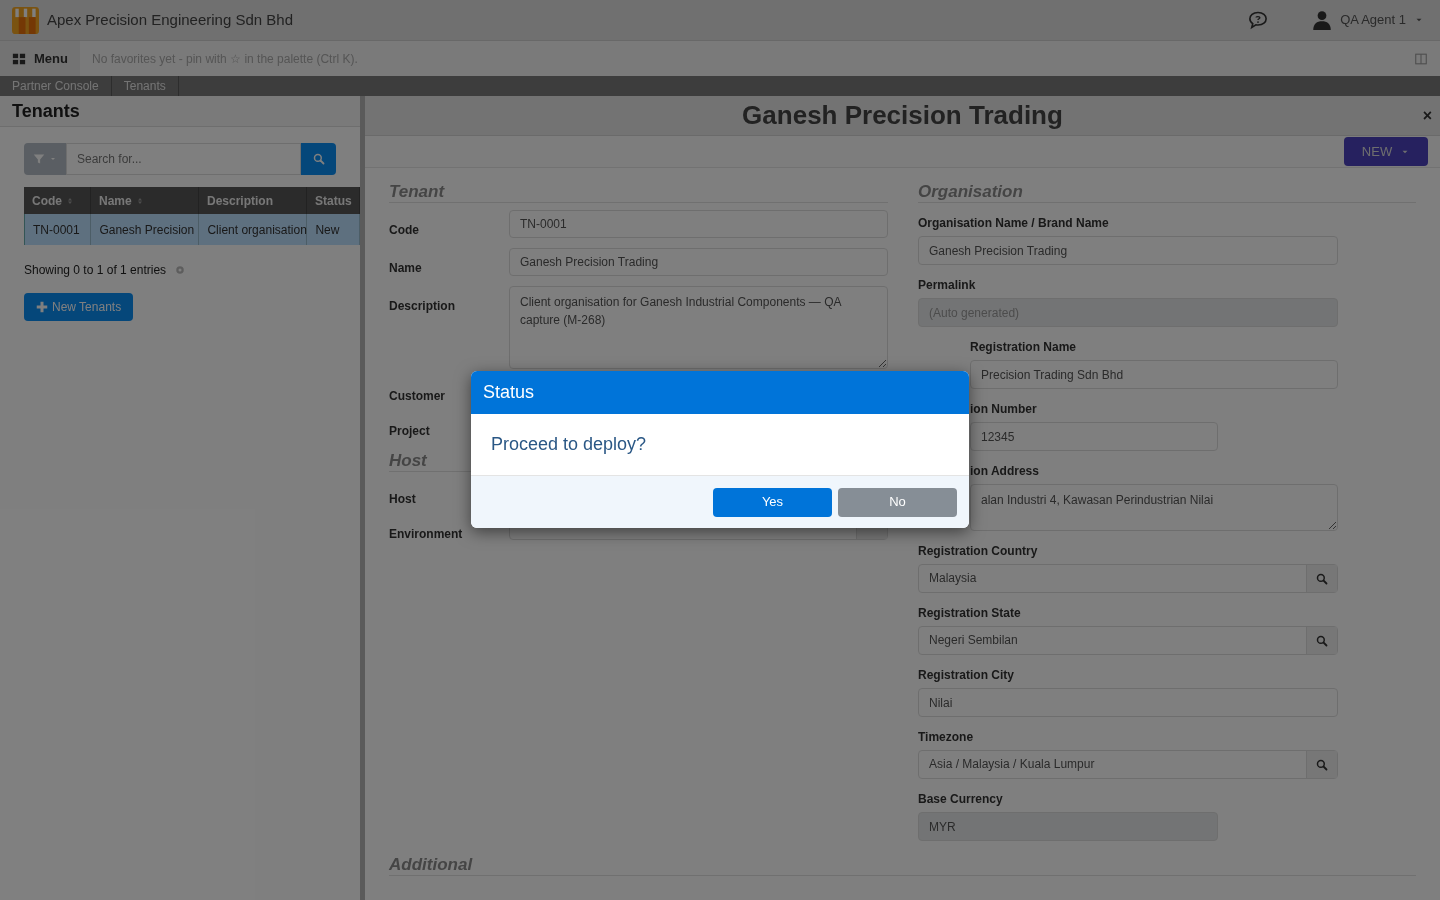 This screenshot has width=1440, height=900. Describe the element at coordinates (426, 534) in the screenshot. I see `field-label: Environment` at that location.